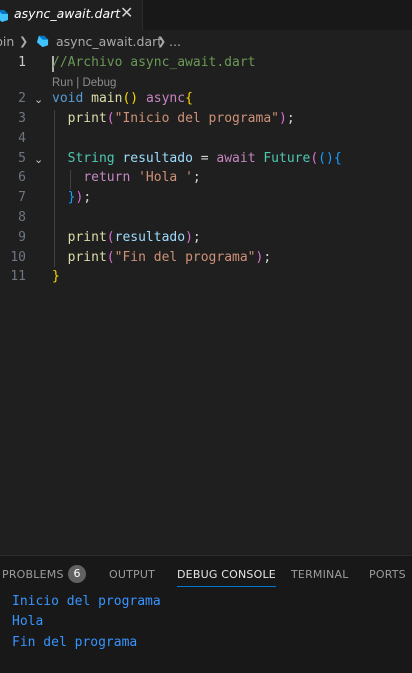  What do you see at coordinates (22, 98) in the screenshot?
I see `line-number: 2` at bounding box center [22, 98].